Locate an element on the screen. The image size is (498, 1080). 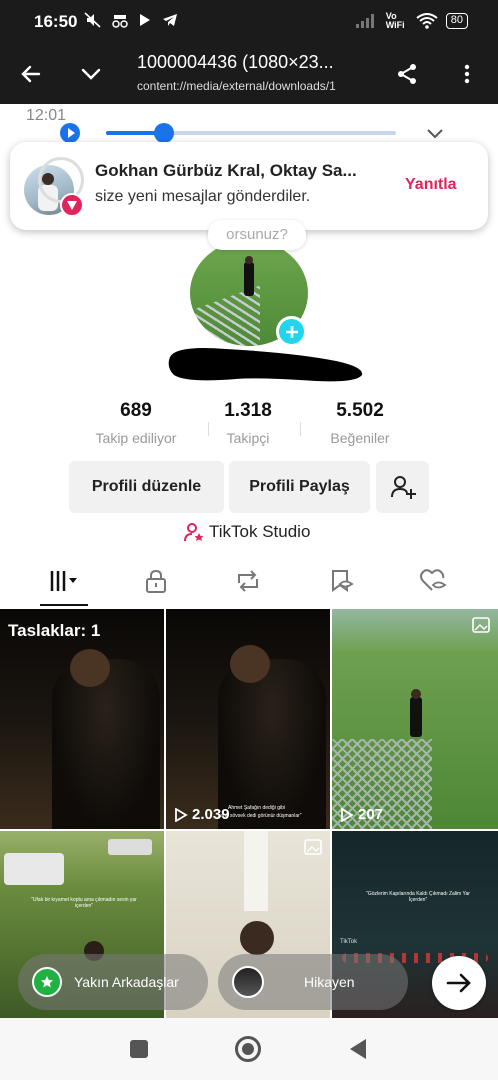
mute-icon is located at coordinates (92, 20).